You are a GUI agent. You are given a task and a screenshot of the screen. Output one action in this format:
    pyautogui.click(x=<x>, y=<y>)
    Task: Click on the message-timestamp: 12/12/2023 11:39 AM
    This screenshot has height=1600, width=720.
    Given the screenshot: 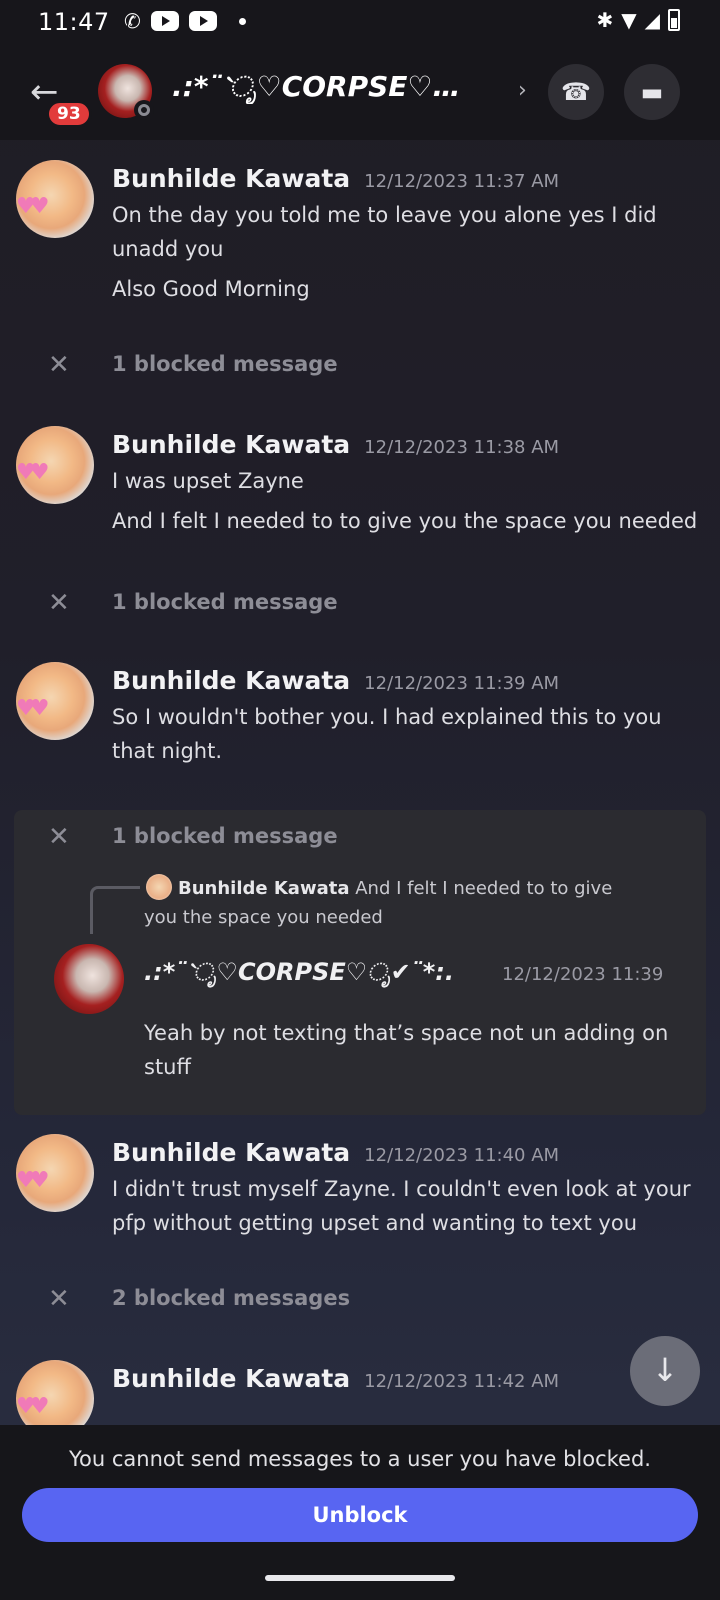 What is the action you would take?
    pyautogui.click(x=462, y=683)
    